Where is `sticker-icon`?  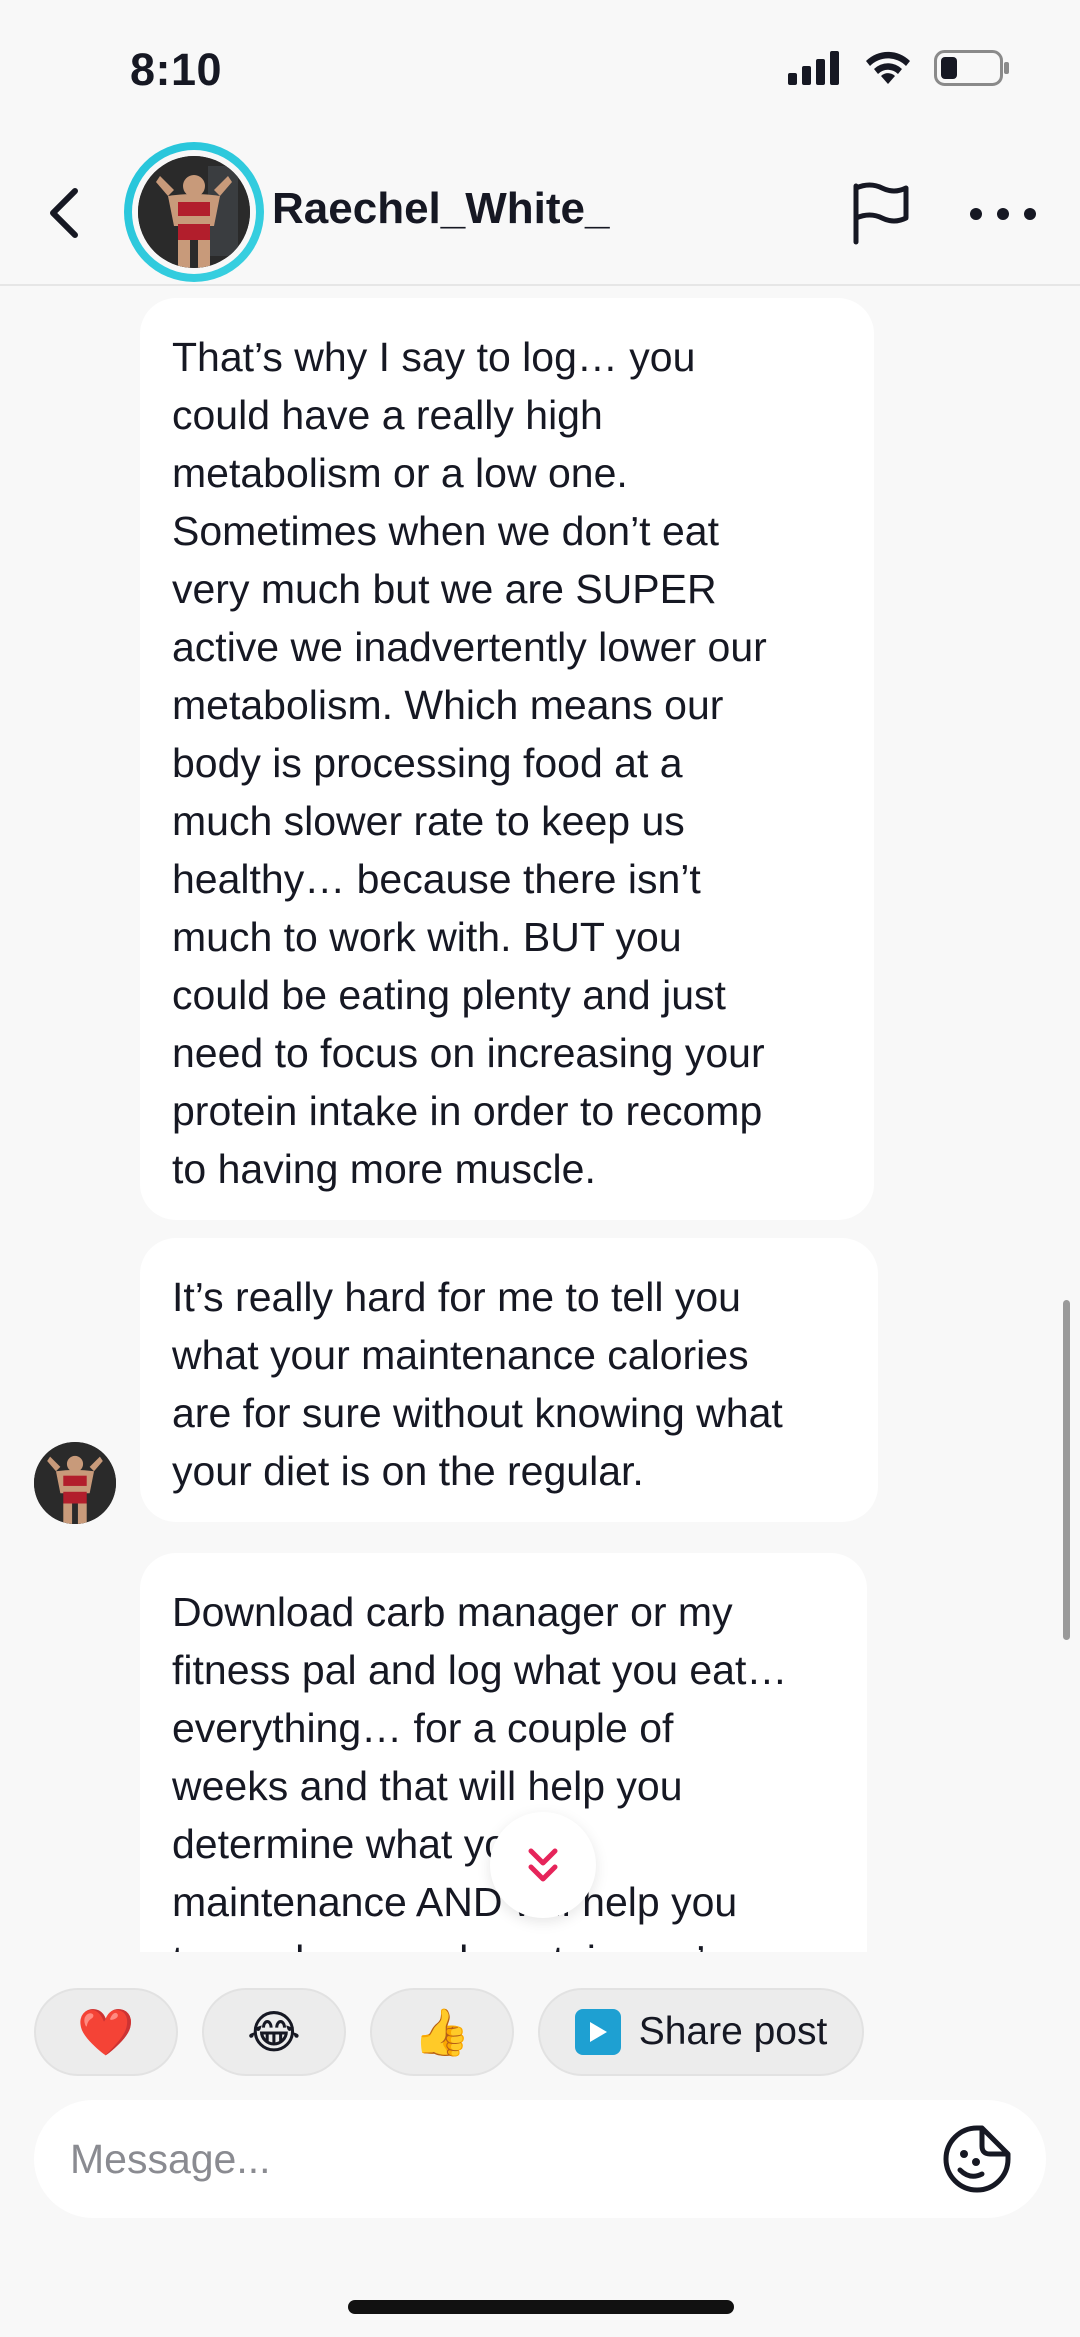
sticker-icon is located at coordinates (977, 2159).